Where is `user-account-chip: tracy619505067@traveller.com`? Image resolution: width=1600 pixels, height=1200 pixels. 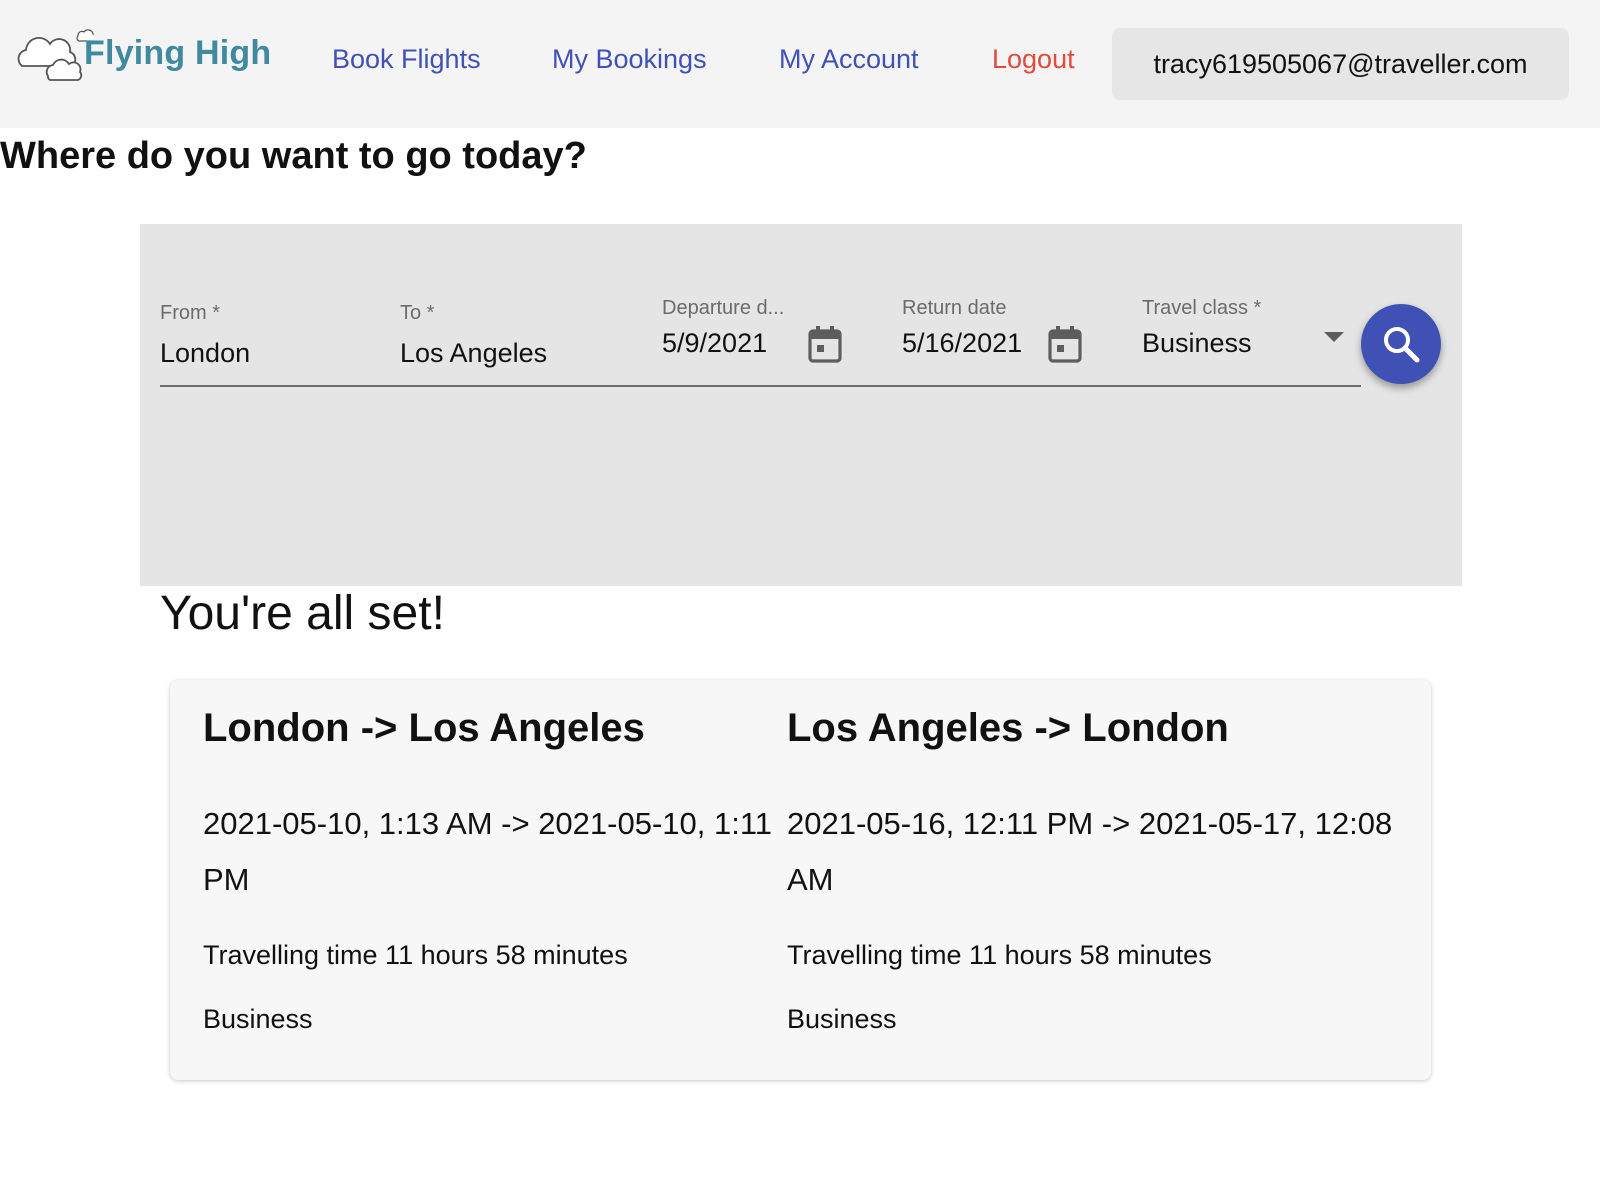
user-account-chip: tracy619505067@traveller.com is located at coordinates (1340, 64).